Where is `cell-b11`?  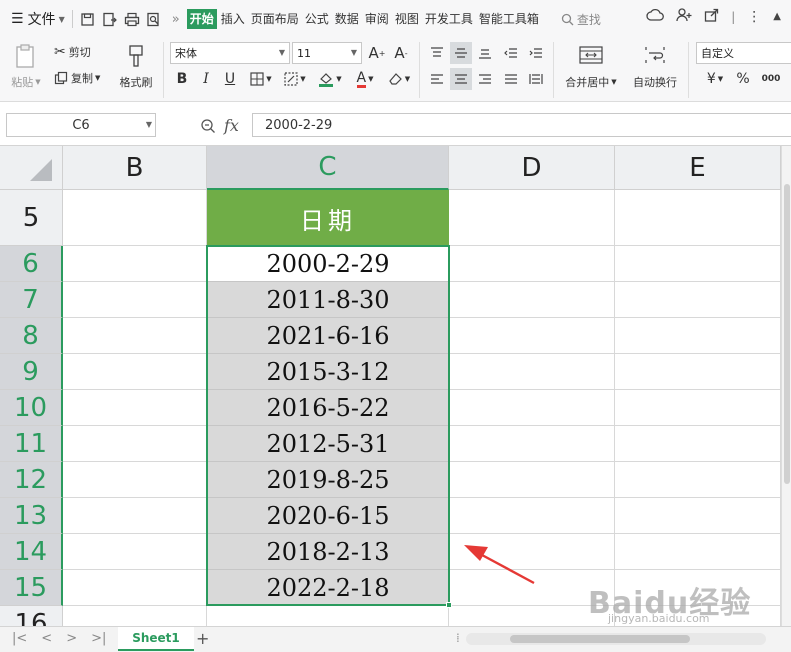
cell-b11 is located at coordinates (135, 444).